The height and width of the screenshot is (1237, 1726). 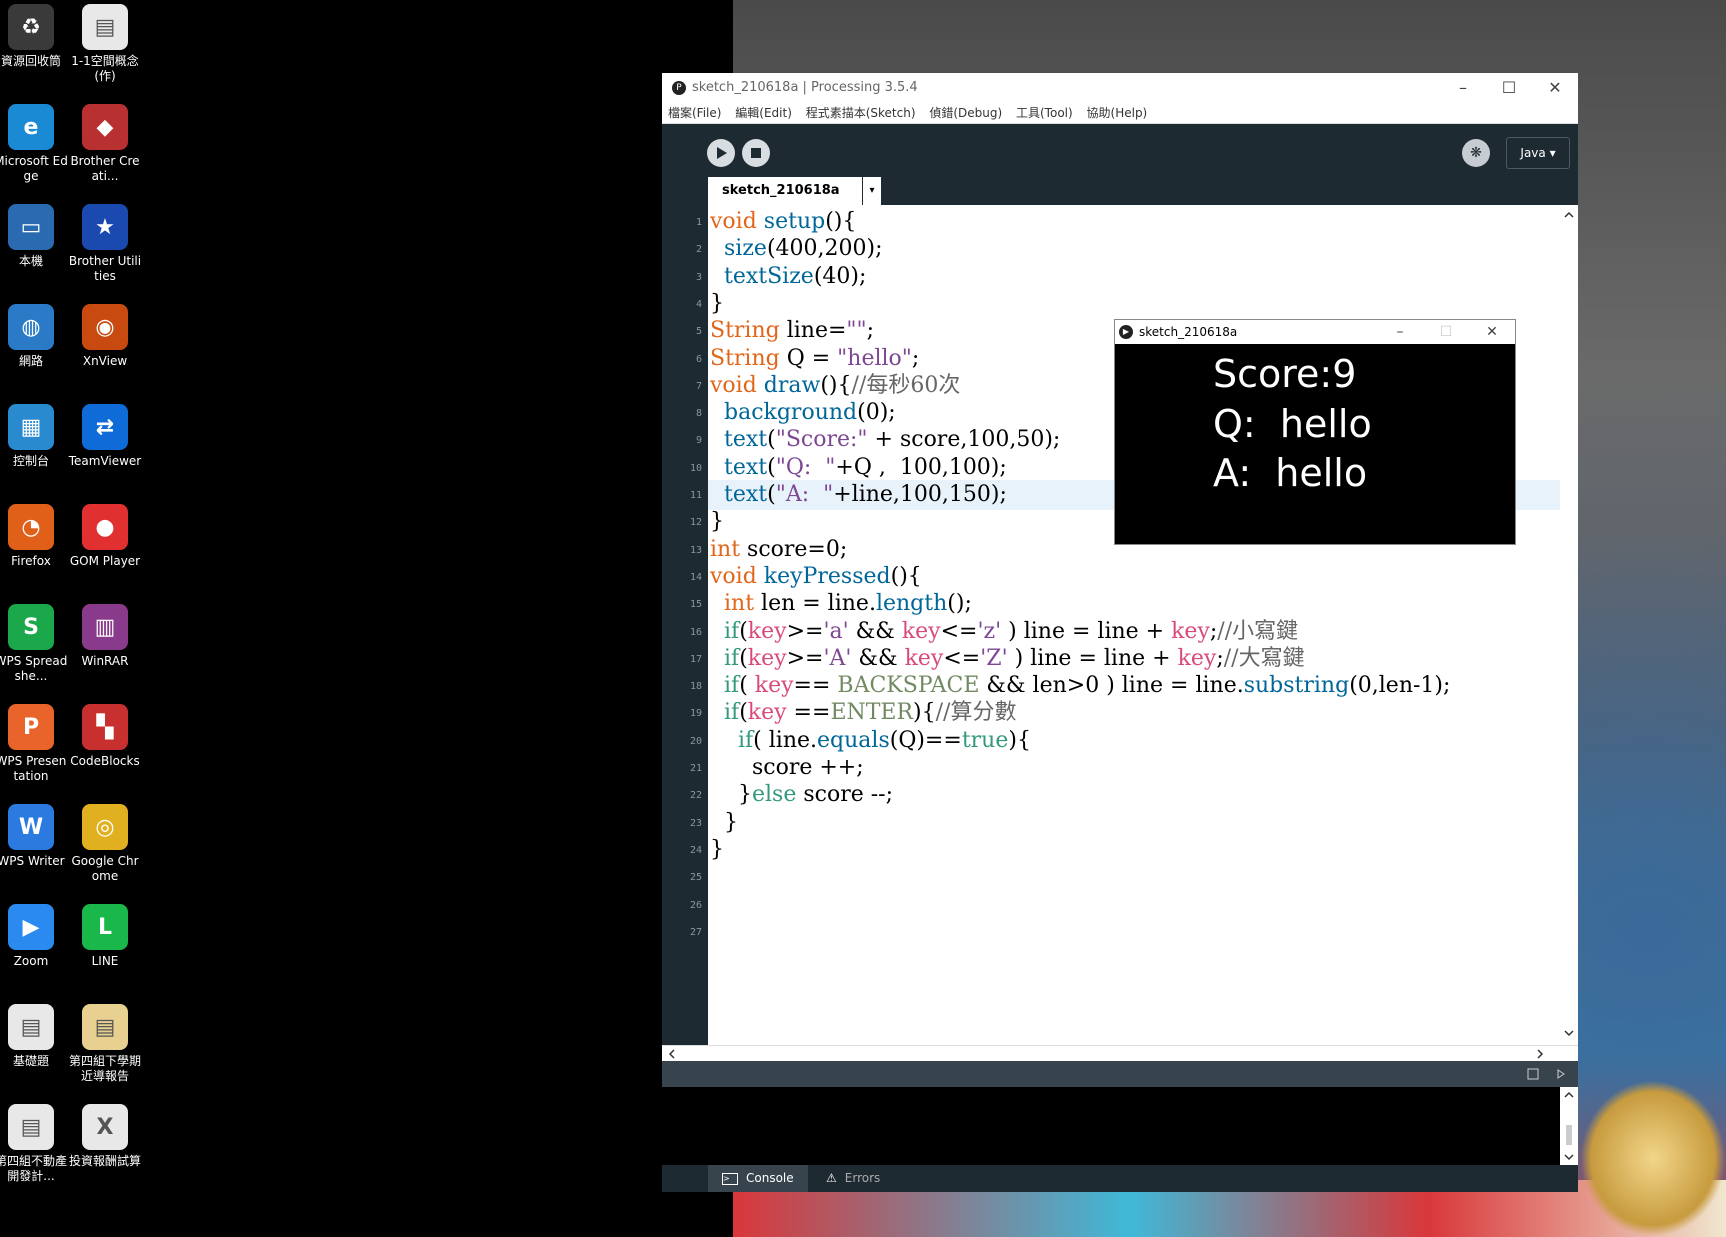 I want to click on desktop-icon: ▤ 1-1空間概念(作), so click(x=105, y=44).